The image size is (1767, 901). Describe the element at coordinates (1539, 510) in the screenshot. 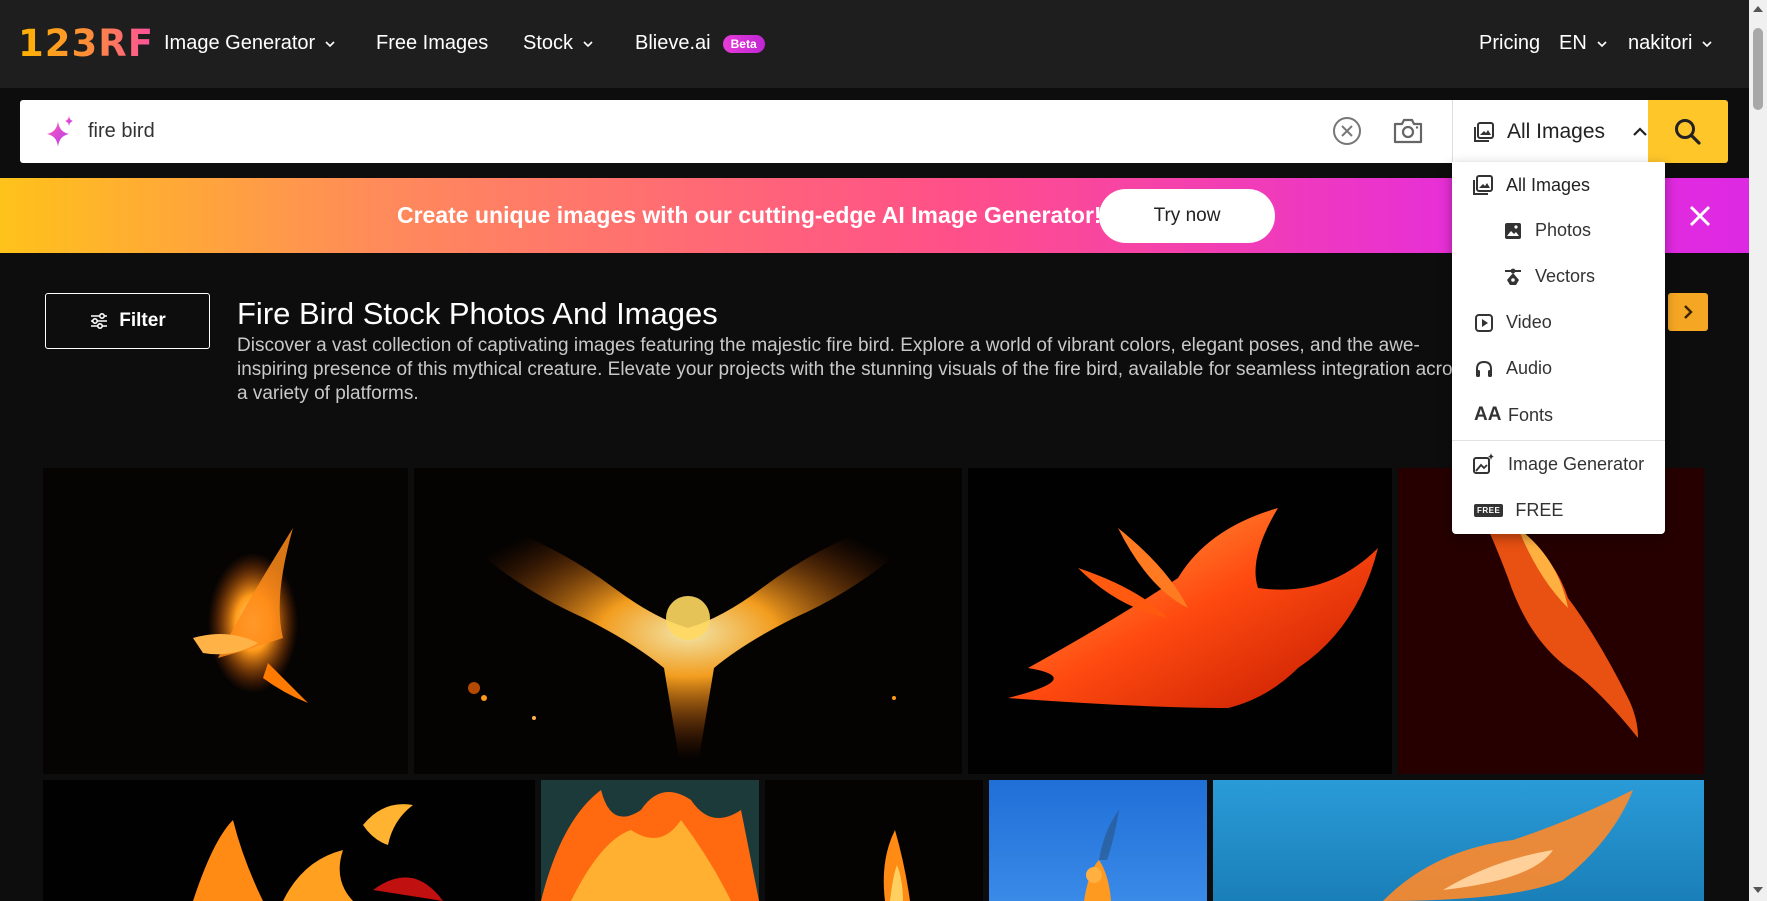

I see `dropdown-free-label: FREE` at that location.